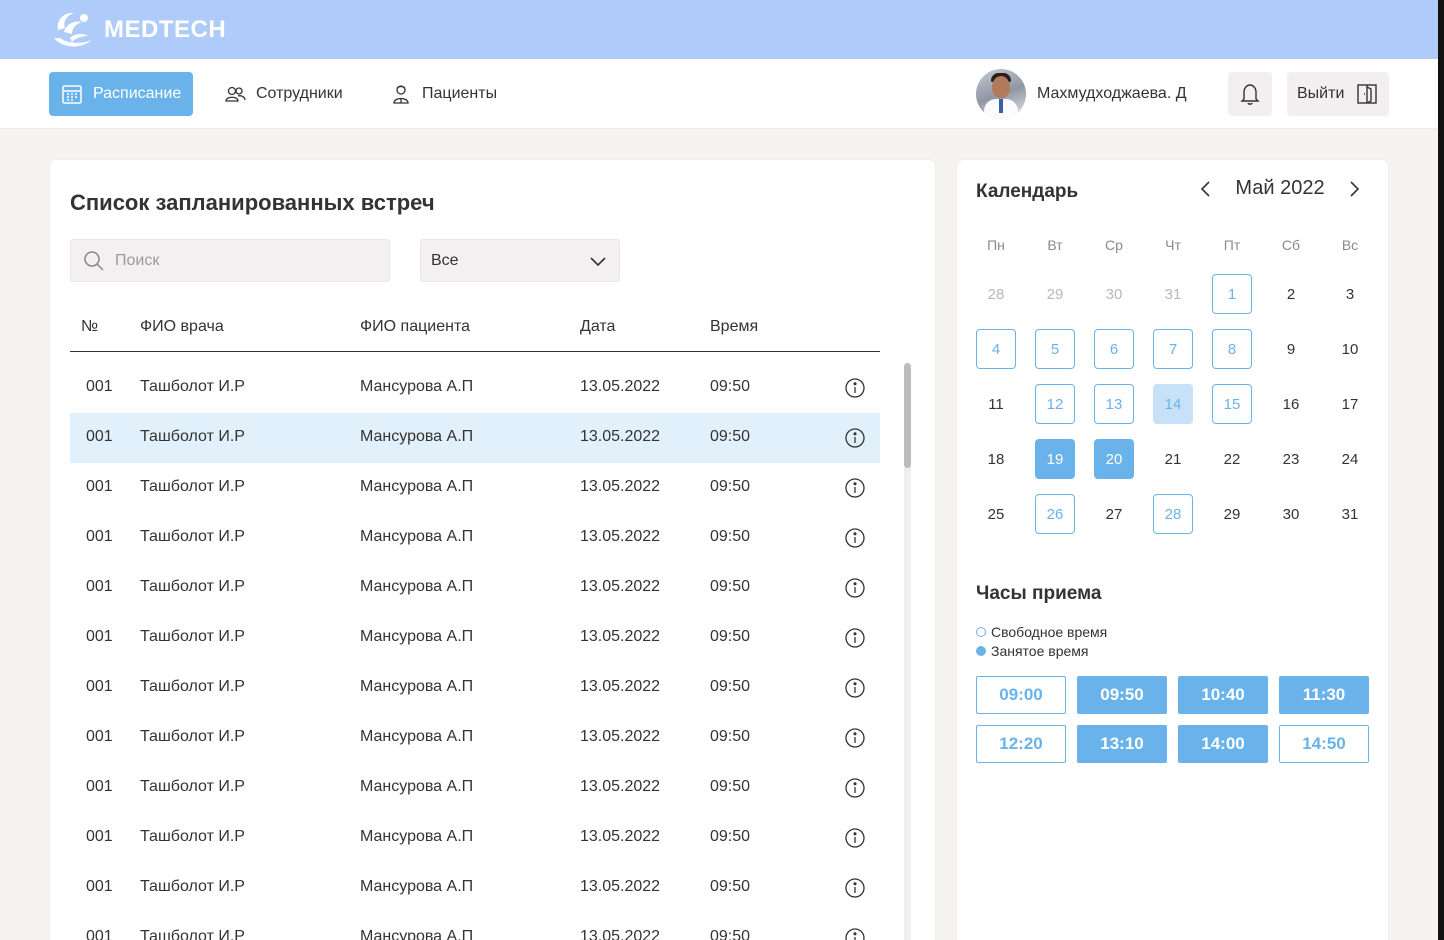 This screenshot has width=1444, height=940. I want to click on calendar-day: 23, so click(1291, 459).